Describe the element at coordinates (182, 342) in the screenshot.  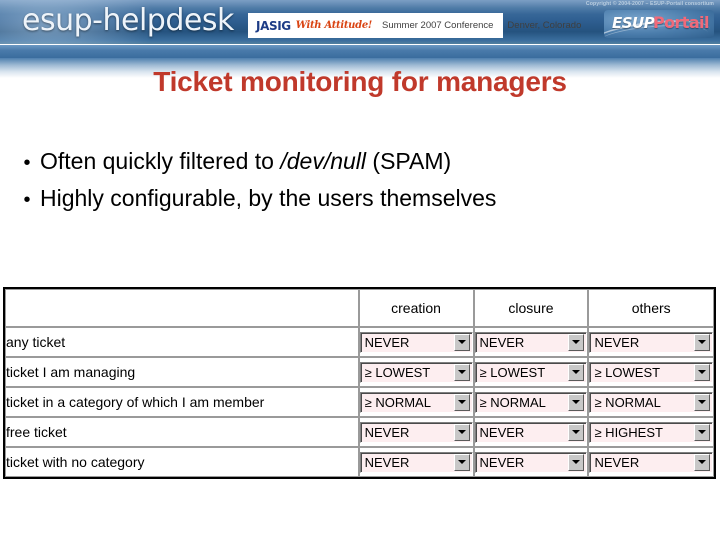
I see `row-label-any-ticket: any ticket` at that location.